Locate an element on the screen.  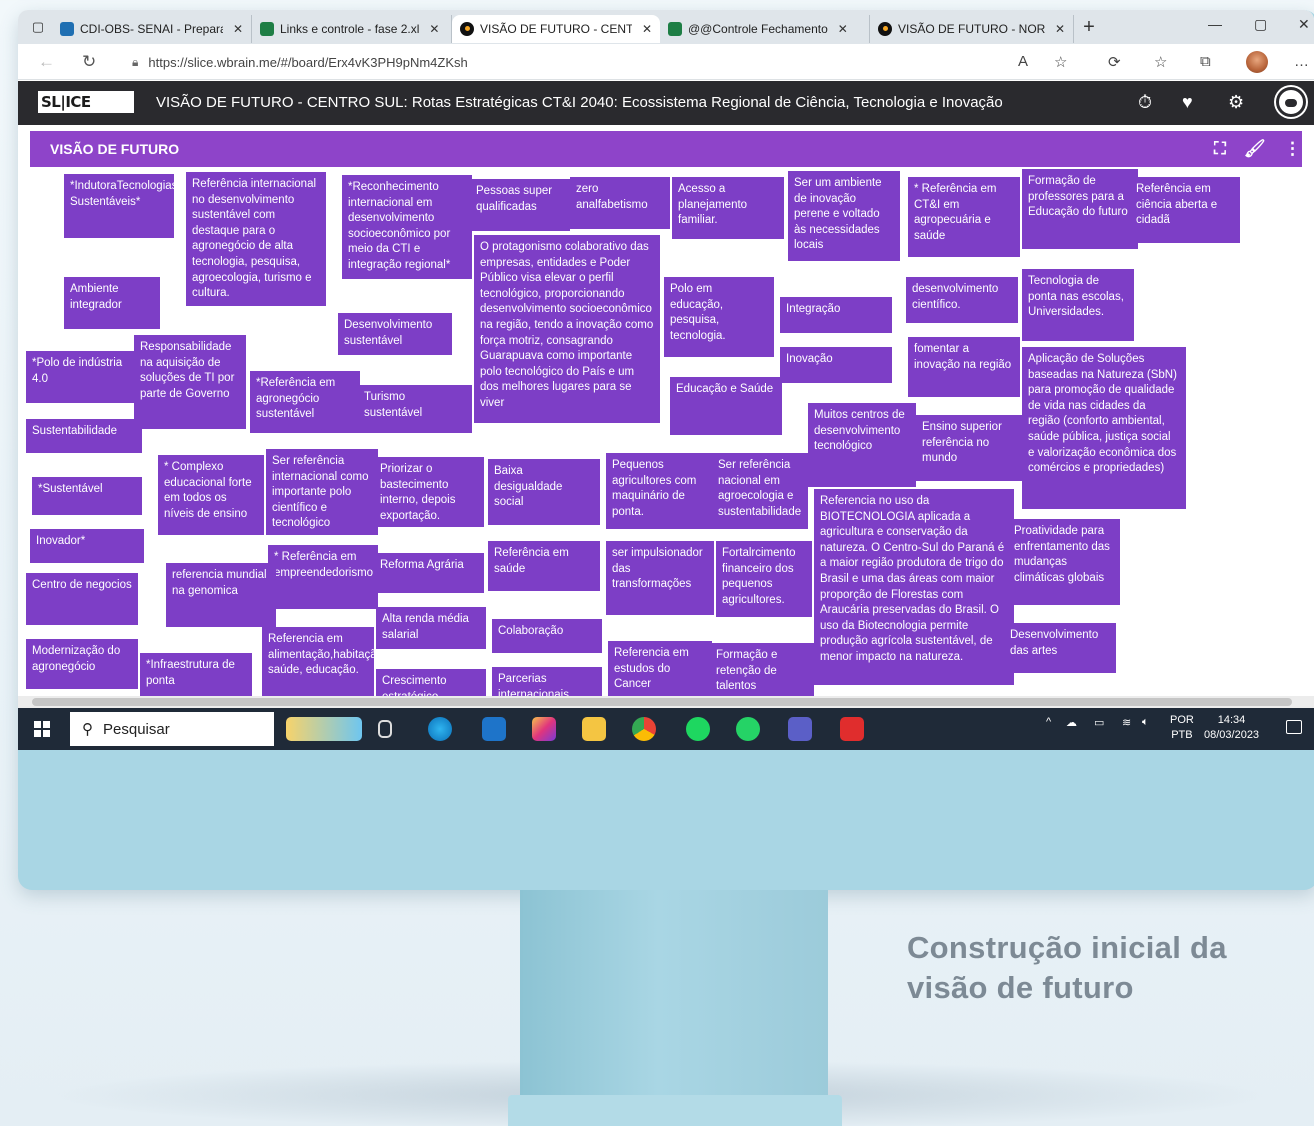
acrobat-icon is located at coordinates (852, 729).